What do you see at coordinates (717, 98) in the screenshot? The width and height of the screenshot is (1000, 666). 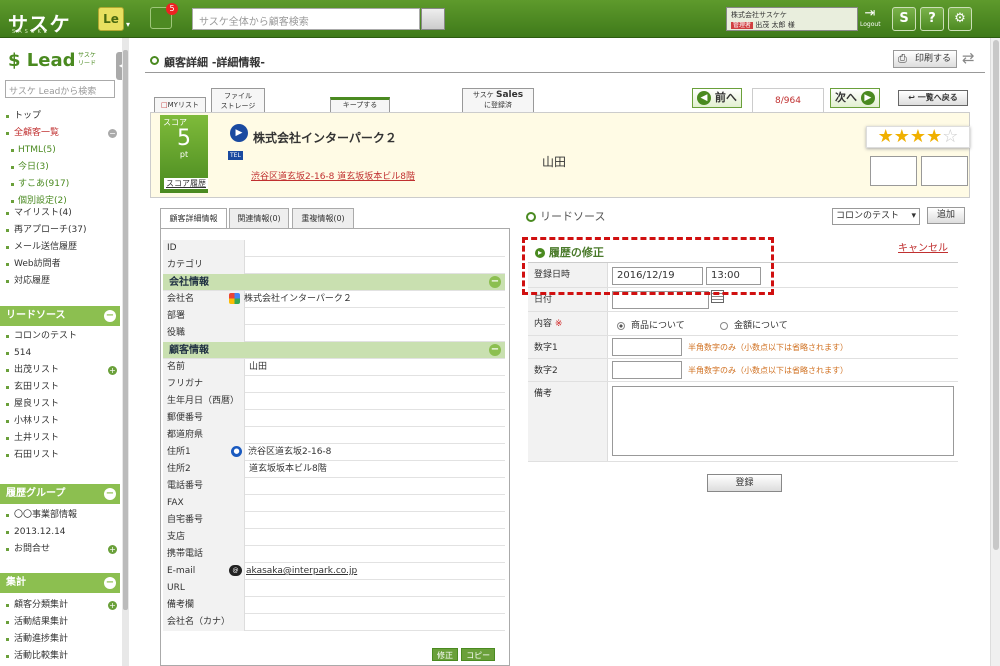 I see `prev-button: ◀ 前へ` at bounding box center [717, 98].